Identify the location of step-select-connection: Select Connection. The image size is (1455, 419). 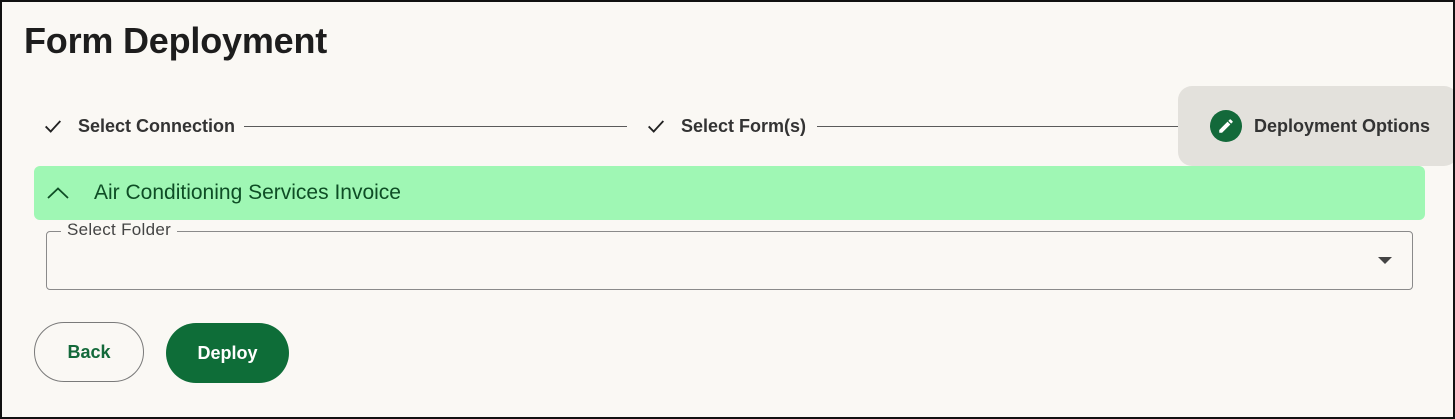
(138, 126).